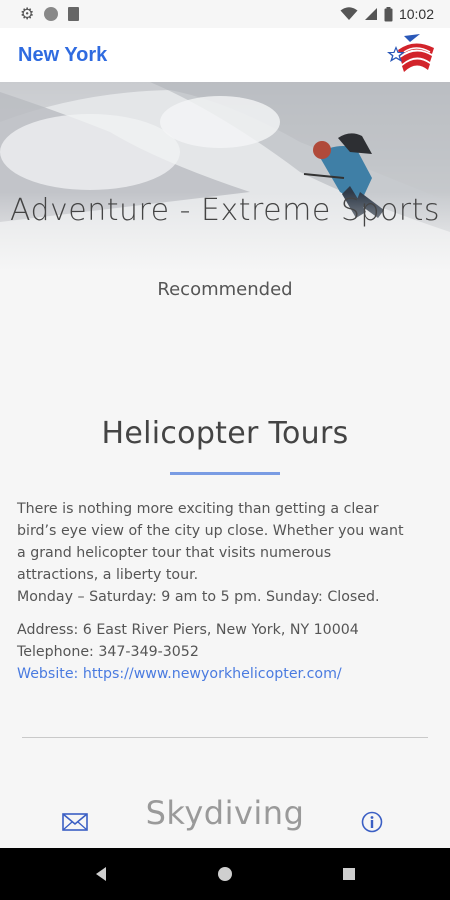 The height and width of the screenshot is (900, 450). What do you see at coordinates (74, 14) in the screenshot?
I see `sim-card-icon` at bounding box center [74, 14].